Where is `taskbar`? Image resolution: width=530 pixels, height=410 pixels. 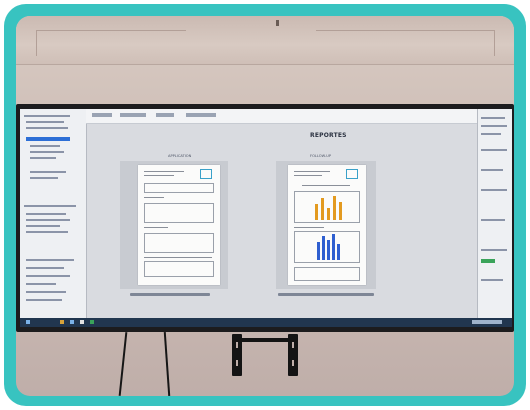
taskbar is located at coordinates (266, 322).